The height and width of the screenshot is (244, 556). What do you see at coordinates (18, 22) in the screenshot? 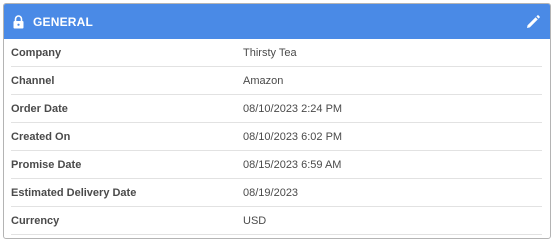
I see `lock-icon` at bounding box center [18, 22].